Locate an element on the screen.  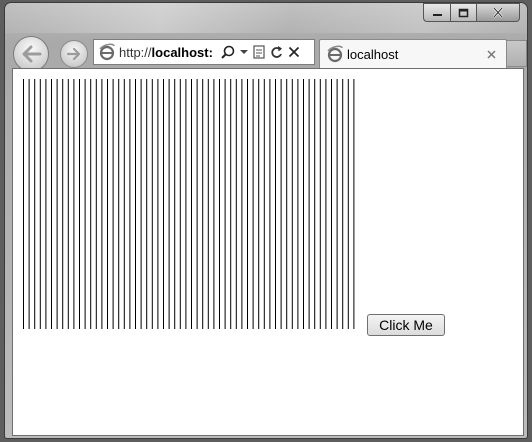
maximize-button is located at coordinates (463, 12).